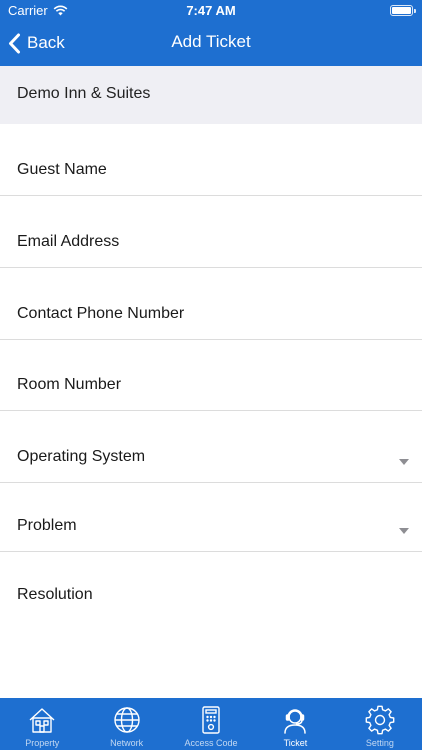 The width and height of the screenshot is (422, 750). What do you see at coordinates (101, 313) in the screenshot?
I see `contact-phone-label: Contact Phone Number` at bounding box center [101, 313].